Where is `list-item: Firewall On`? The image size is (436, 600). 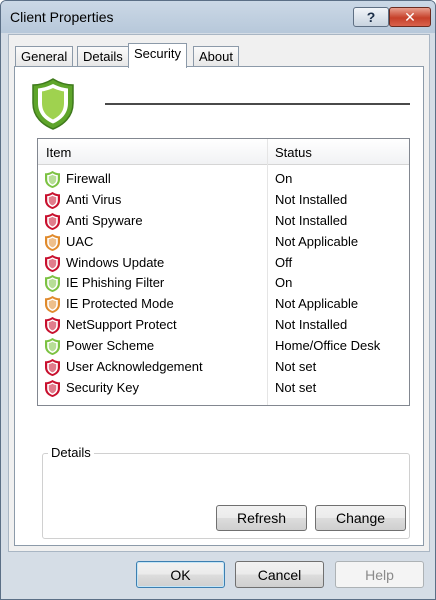
list-item: Firewall On is located at coordinates (223, 178).